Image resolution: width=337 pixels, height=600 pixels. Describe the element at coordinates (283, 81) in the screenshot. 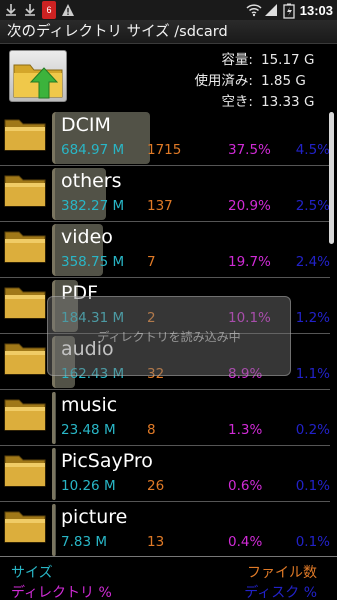

I see `used-value: 1.85 G` at that location.